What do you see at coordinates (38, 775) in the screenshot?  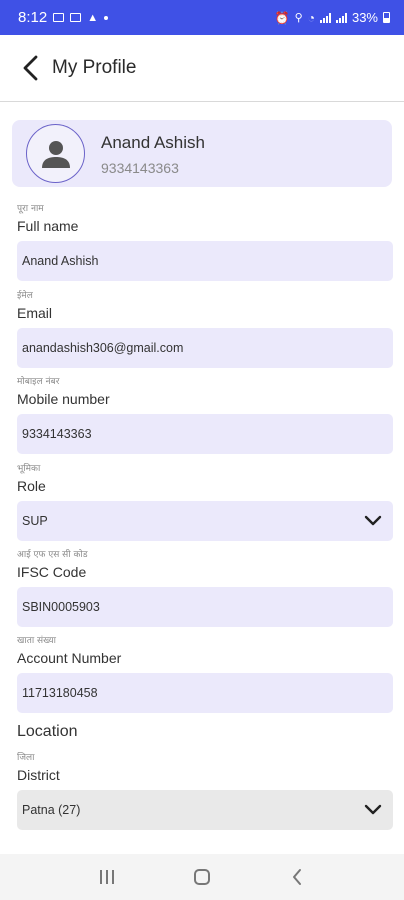 I see `district-label: District` at bounding box center [38, 775].